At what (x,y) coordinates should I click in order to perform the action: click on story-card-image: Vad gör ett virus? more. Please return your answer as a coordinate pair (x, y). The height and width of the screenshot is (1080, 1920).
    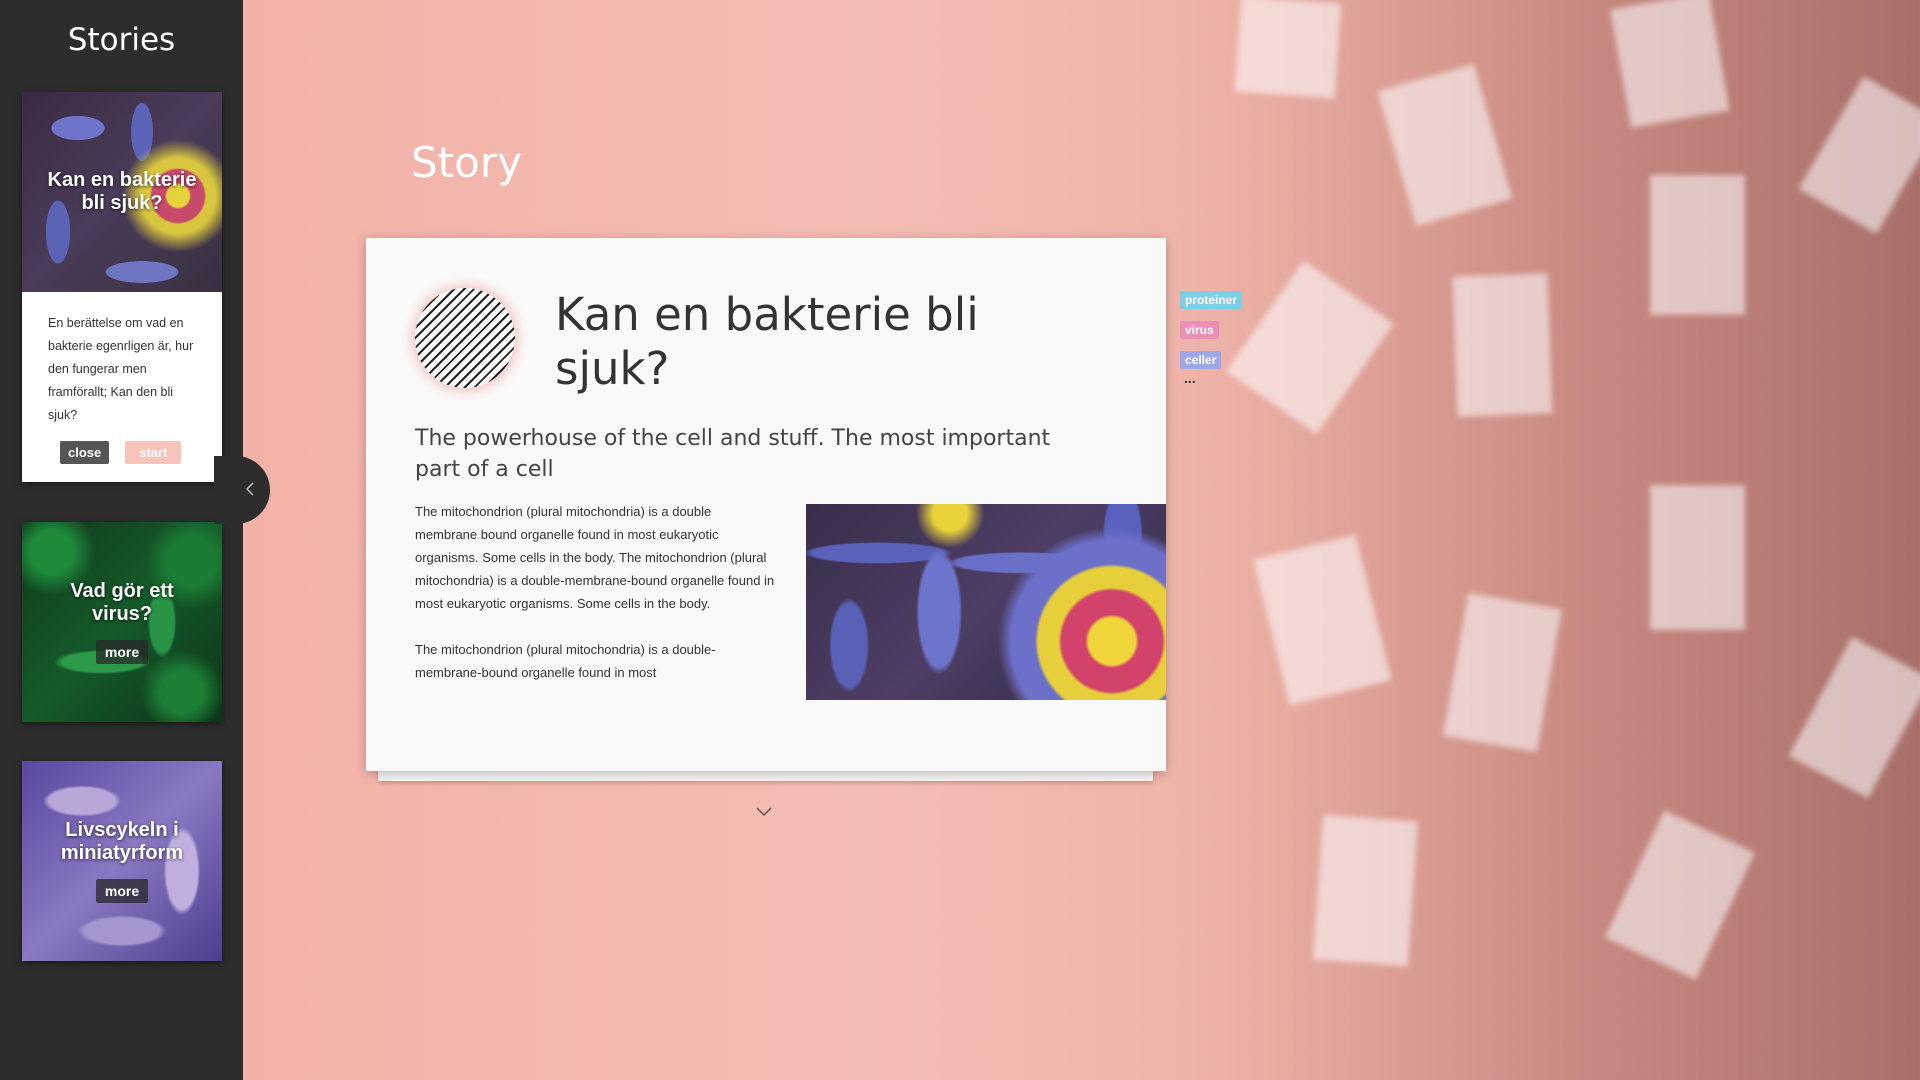
    Looking at the image, I should click on (122, 622).